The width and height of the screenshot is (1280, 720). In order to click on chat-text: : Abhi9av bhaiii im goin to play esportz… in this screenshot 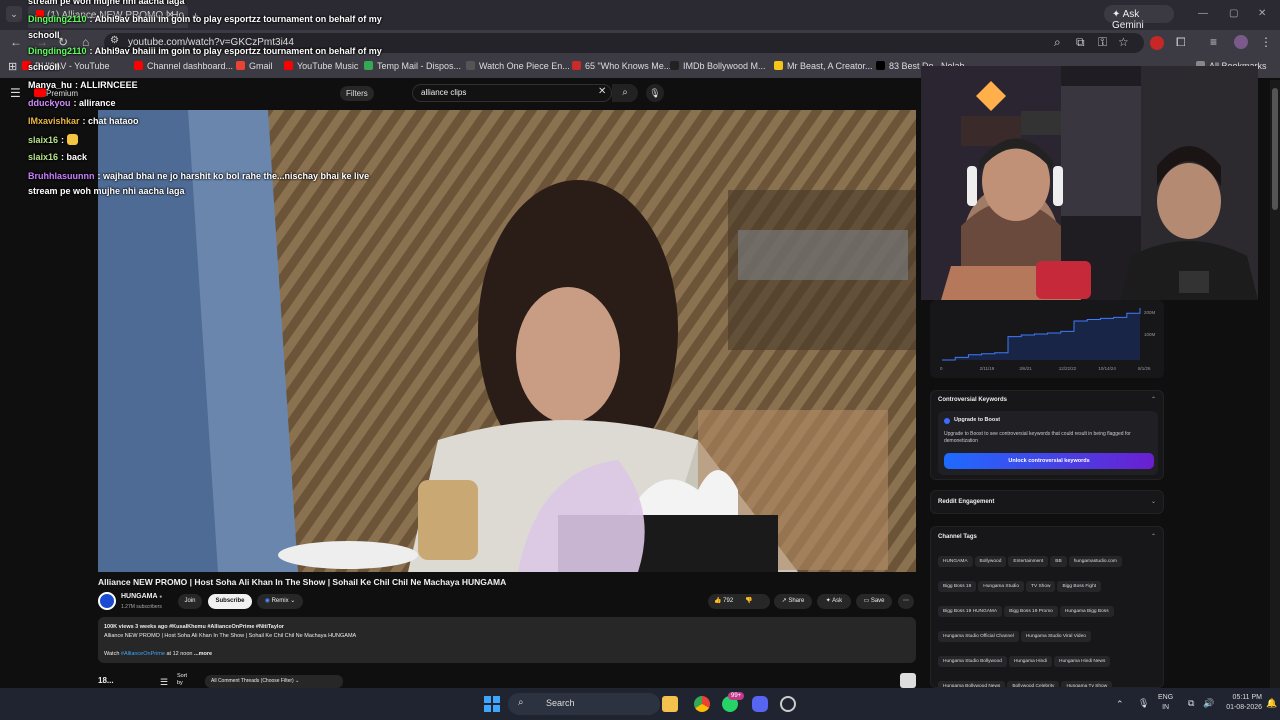, I will do `click(235, 19)`.